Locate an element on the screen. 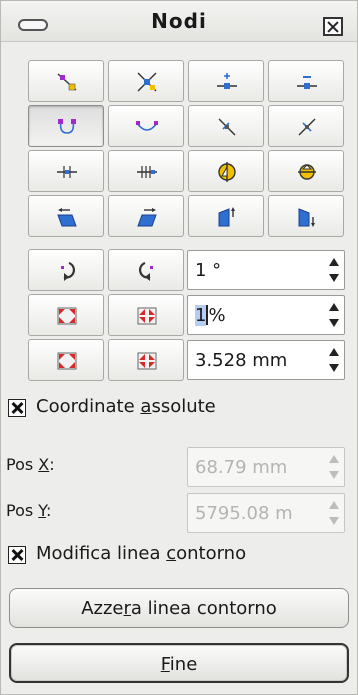 The height and width of the screenshot is (695, 358). label-text: Azze is located at coordinates (102, 608).